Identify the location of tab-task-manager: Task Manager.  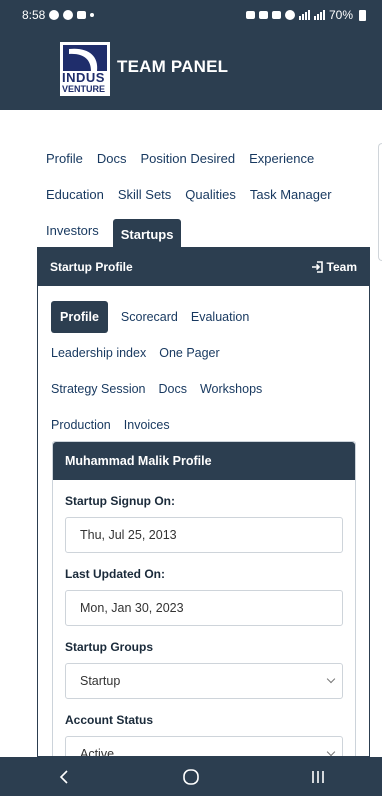
(291, 194).